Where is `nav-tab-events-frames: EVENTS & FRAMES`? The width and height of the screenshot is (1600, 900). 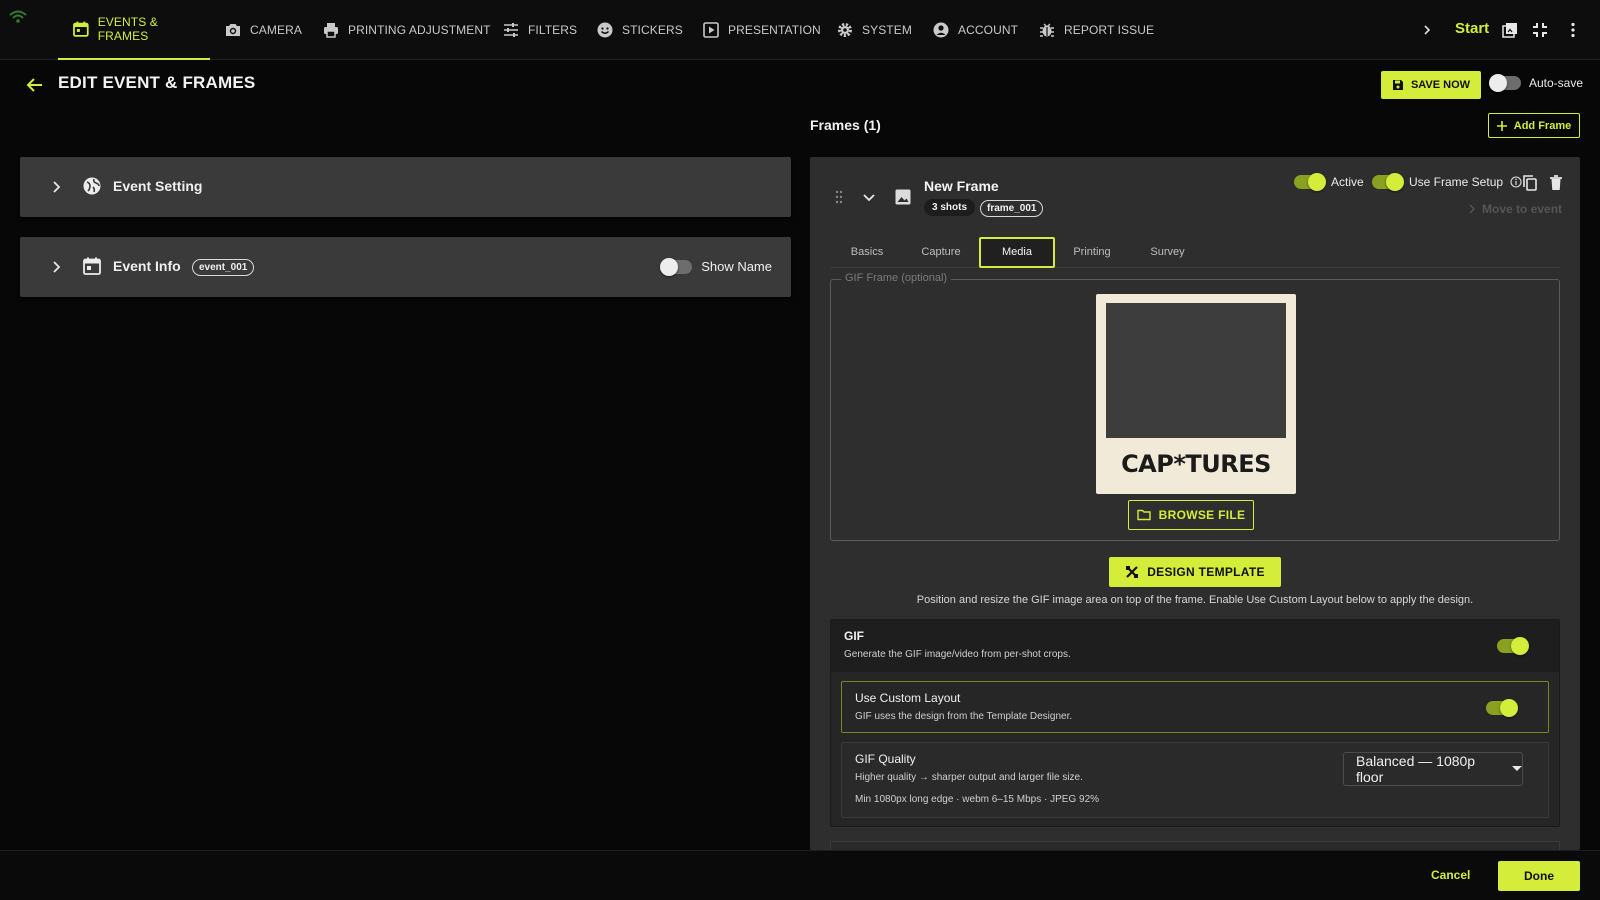 nav-tab-events-frames: EVENTS & FRAMES is located at coordinates (134, 30).